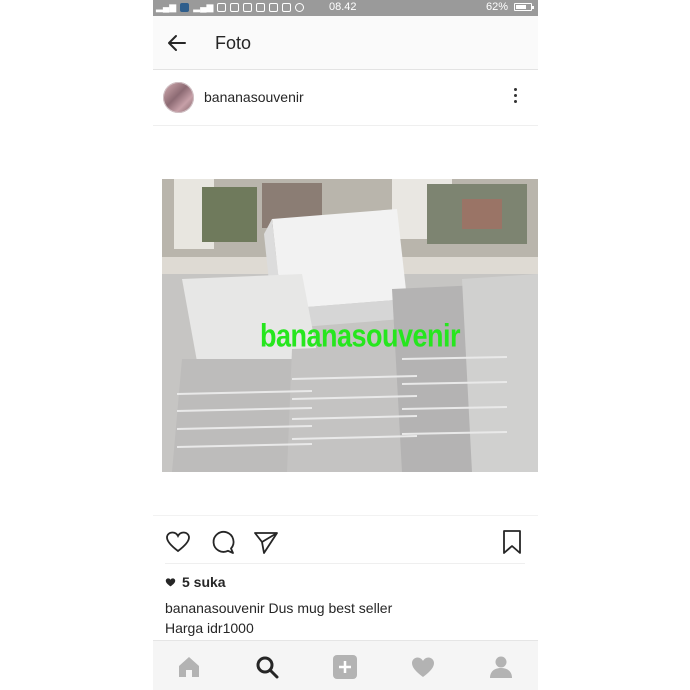 The height and width of the screenshot is (690, 690). What do you see at coordinates (254, 97) in the screenshot?
I see `post-username: bananasouvenir` at bounding box center [254, 97].